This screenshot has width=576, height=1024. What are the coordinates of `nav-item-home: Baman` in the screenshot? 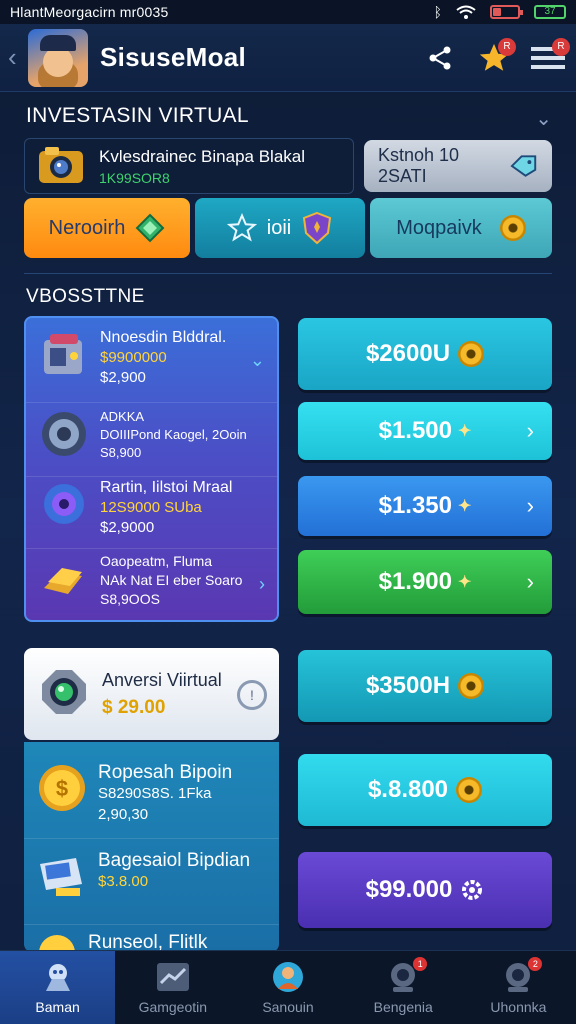 It's located at (58, 987).